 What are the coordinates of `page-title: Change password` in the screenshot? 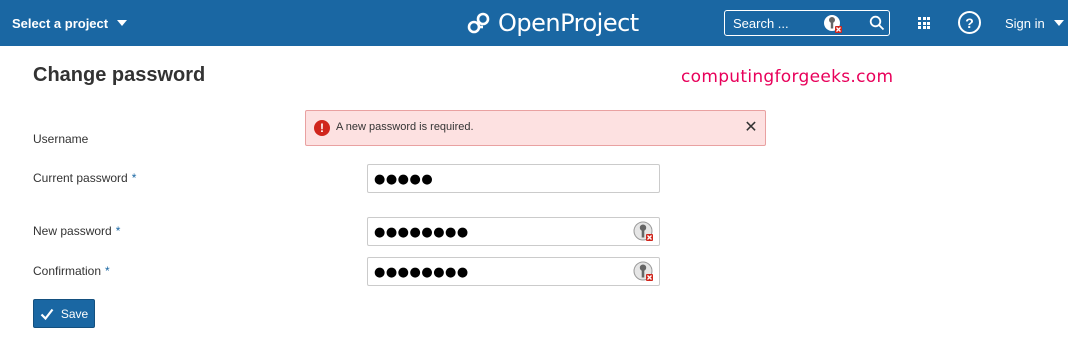 It's located at (119, 75).